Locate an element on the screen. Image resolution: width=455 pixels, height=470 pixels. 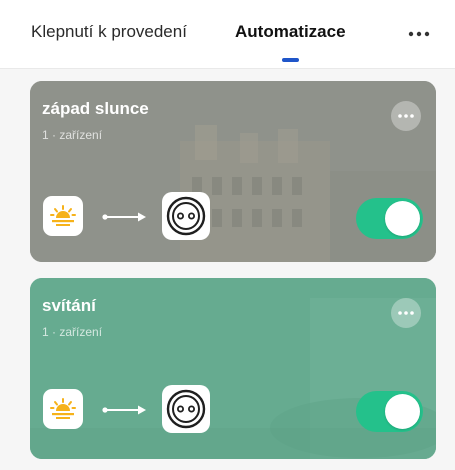
card-title: západ slunce is located at coordinates (95, 108).